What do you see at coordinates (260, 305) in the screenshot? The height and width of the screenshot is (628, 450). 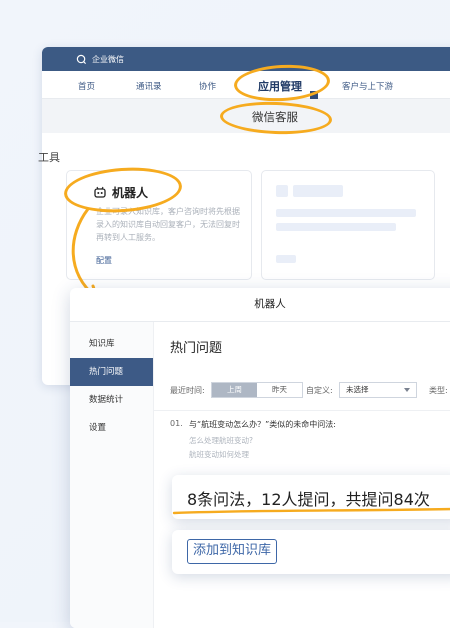 I see `robot-panel-title: 机器人` at bounding box center [260, 305].